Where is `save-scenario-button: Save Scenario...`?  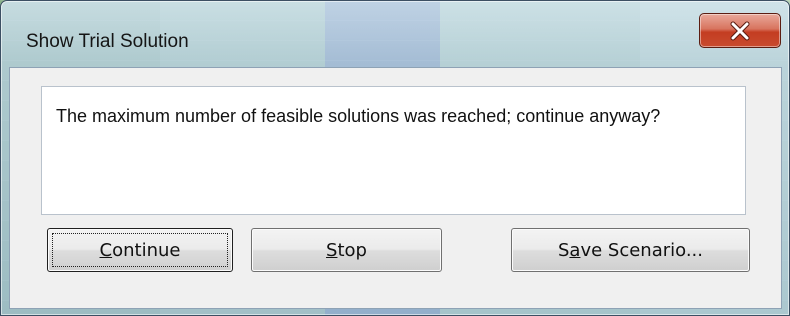 save-scenario-button: Save Scenario... is located at coordinates (630, 250).